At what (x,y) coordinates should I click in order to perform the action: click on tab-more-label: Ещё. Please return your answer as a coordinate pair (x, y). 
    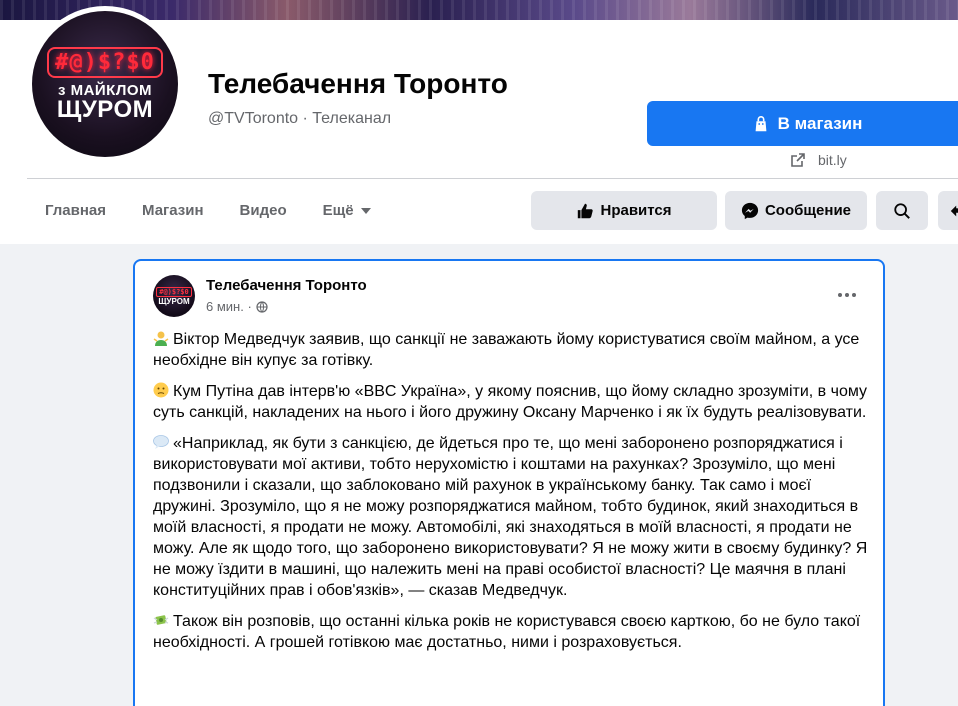
    Looking at the image, I should click on (338, 210).